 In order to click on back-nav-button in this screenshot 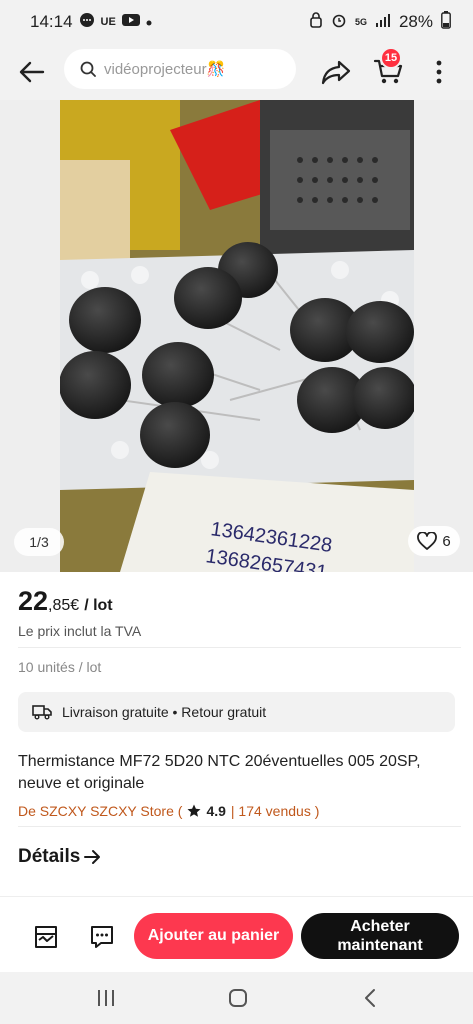, I will do `click(370, 998)`.